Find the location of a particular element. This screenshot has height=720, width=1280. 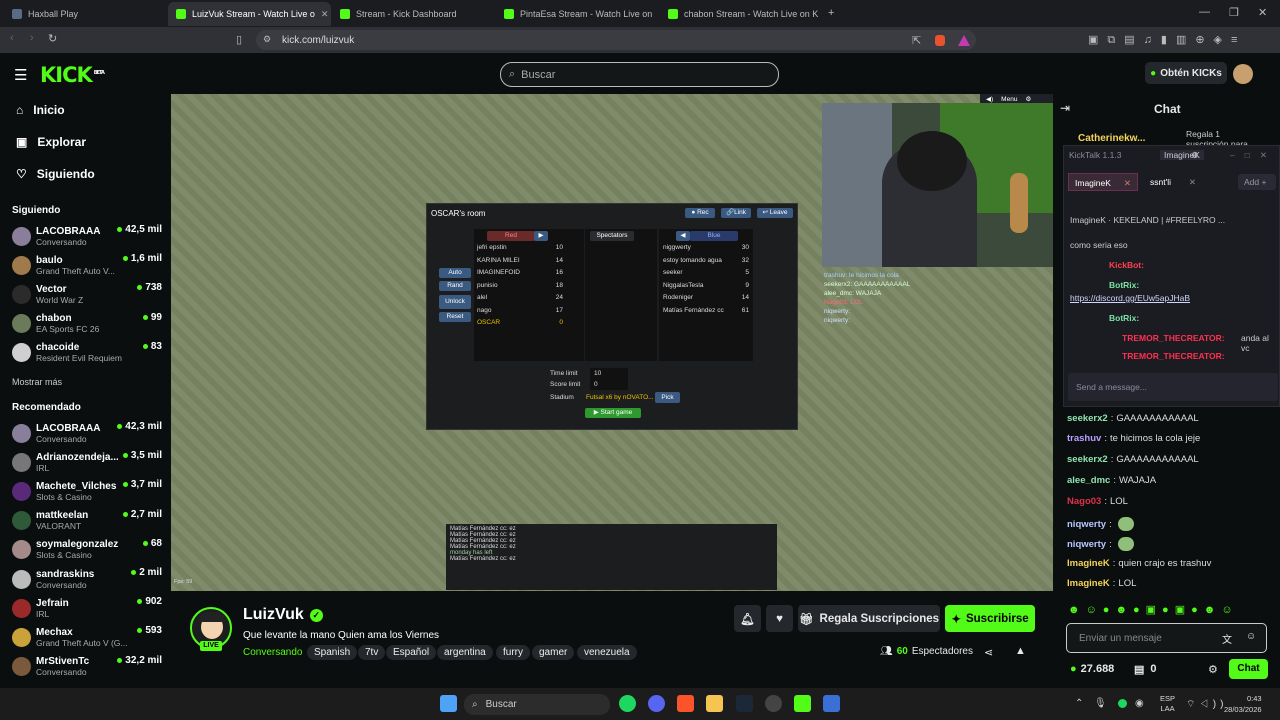

site-info-icon: ⚙ is located at coordinates (267, 39).